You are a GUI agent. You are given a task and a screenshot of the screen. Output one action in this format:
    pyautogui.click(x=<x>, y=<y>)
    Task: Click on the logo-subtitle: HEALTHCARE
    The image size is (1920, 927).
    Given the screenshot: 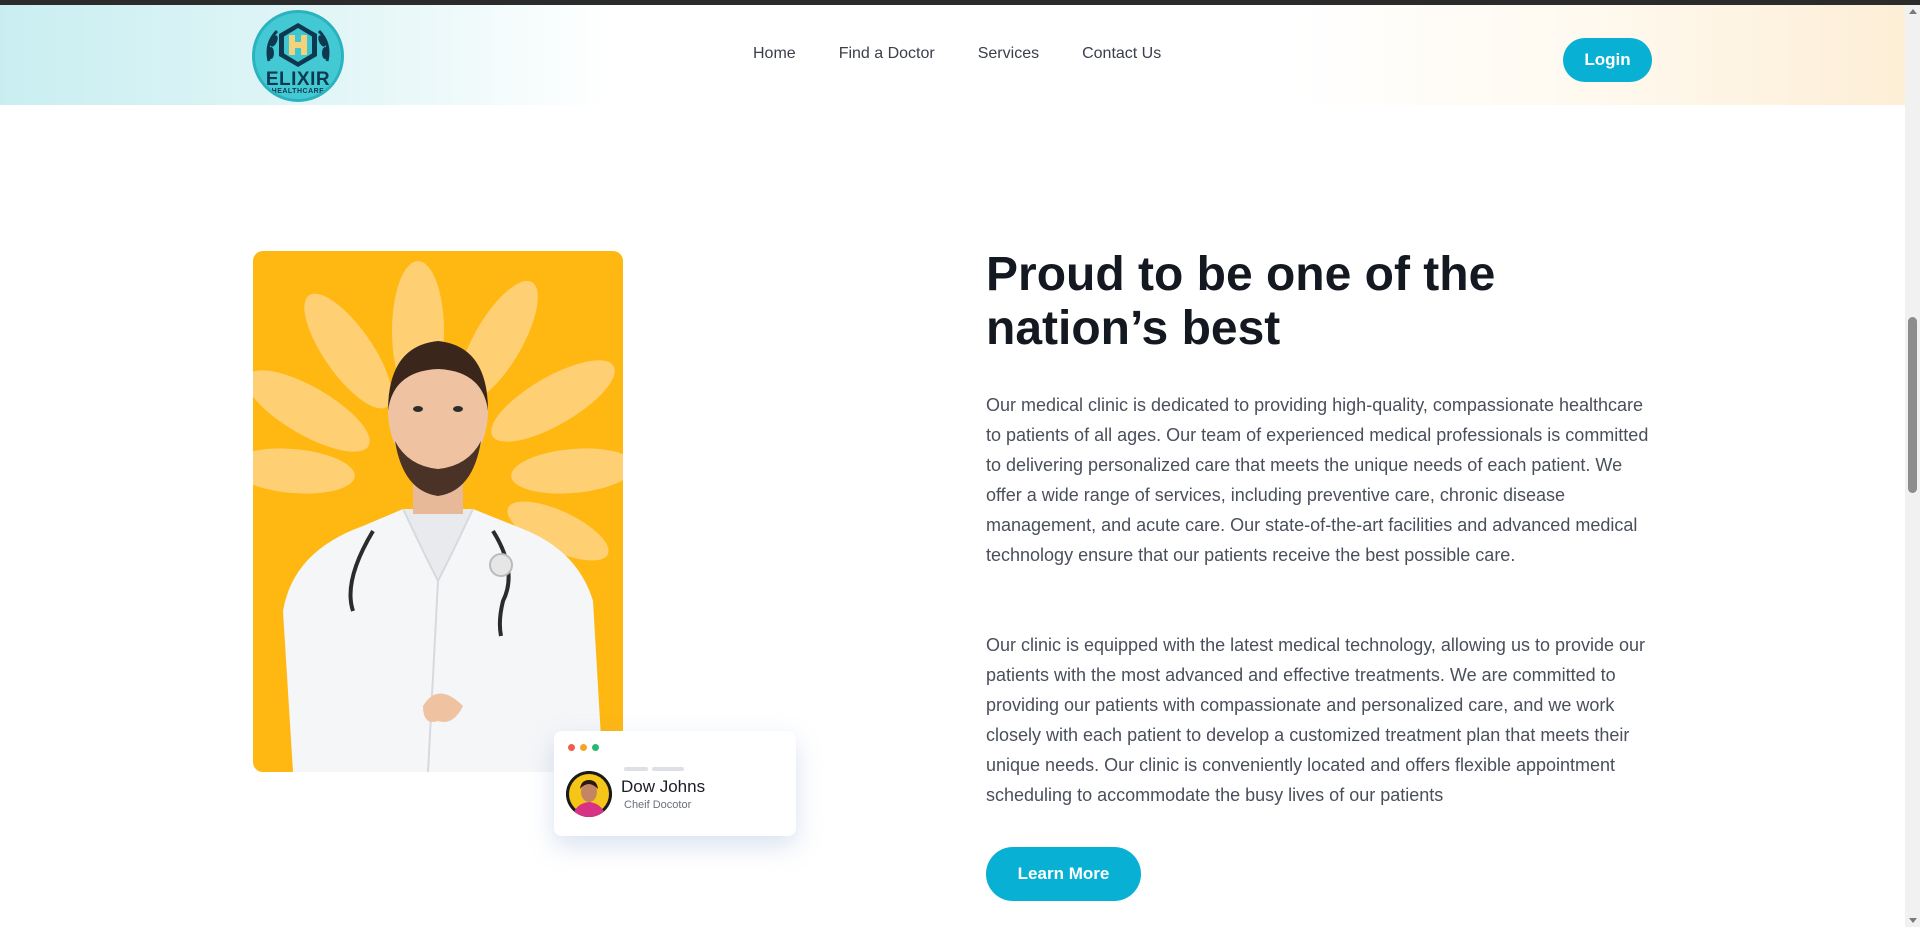 What is the action you would take?
    pyautogui.click(x=298, y=91)
    